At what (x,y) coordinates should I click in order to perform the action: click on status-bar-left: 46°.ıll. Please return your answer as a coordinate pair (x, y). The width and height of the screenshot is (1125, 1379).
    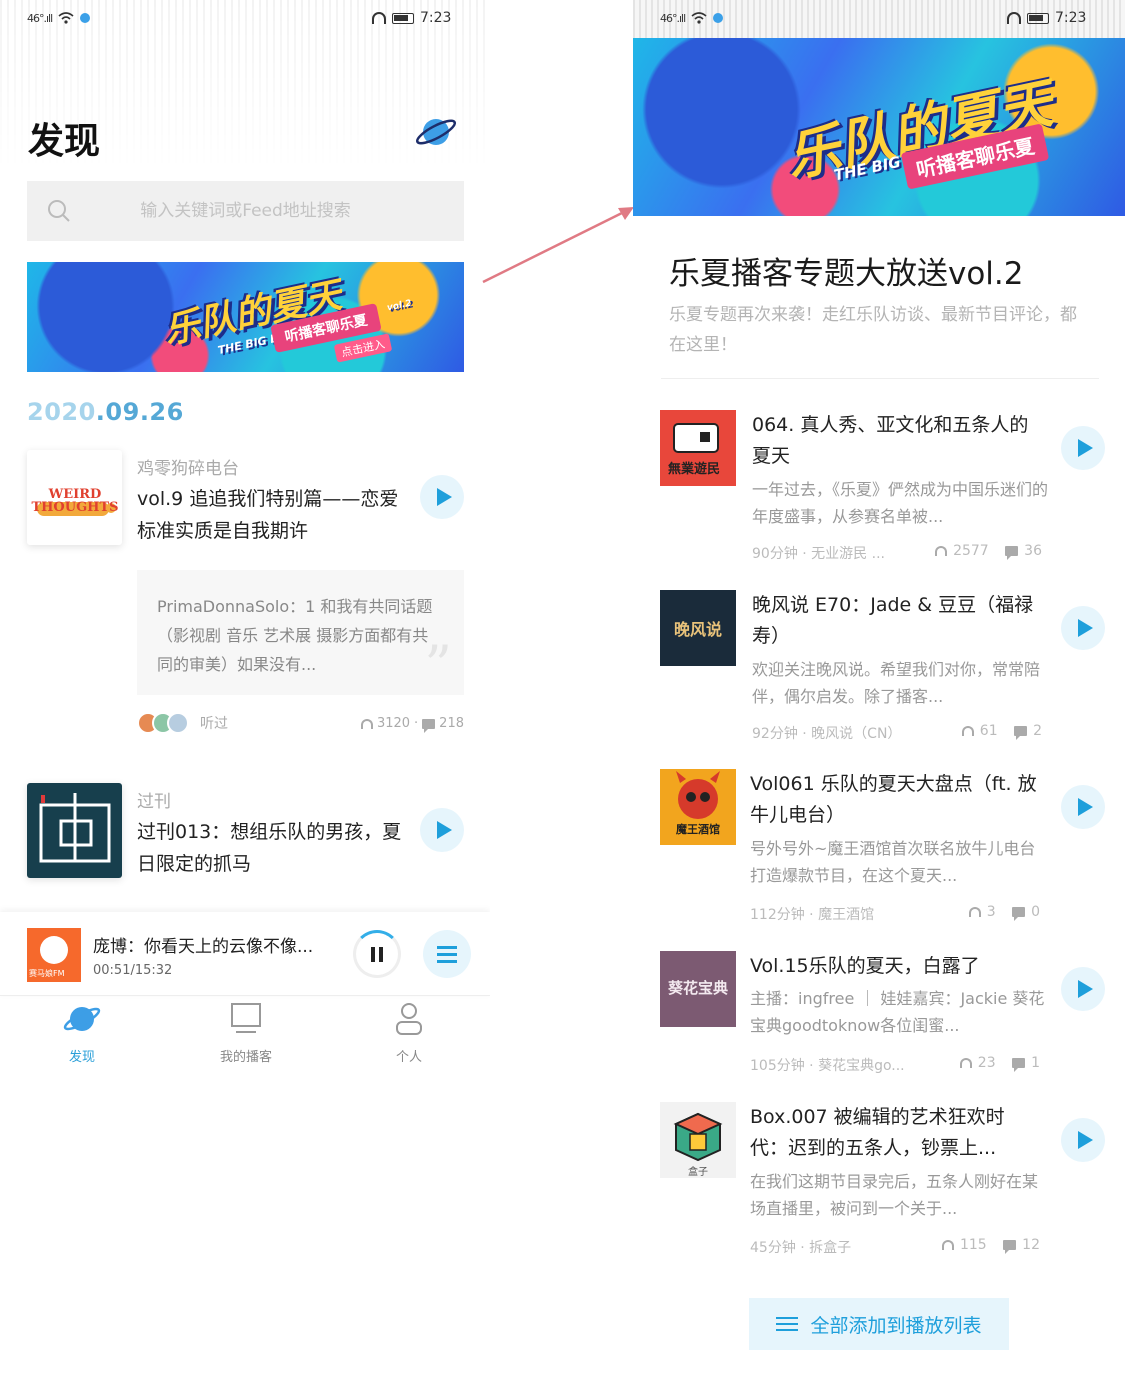
    Looking at the image, I should click on (692, 18).